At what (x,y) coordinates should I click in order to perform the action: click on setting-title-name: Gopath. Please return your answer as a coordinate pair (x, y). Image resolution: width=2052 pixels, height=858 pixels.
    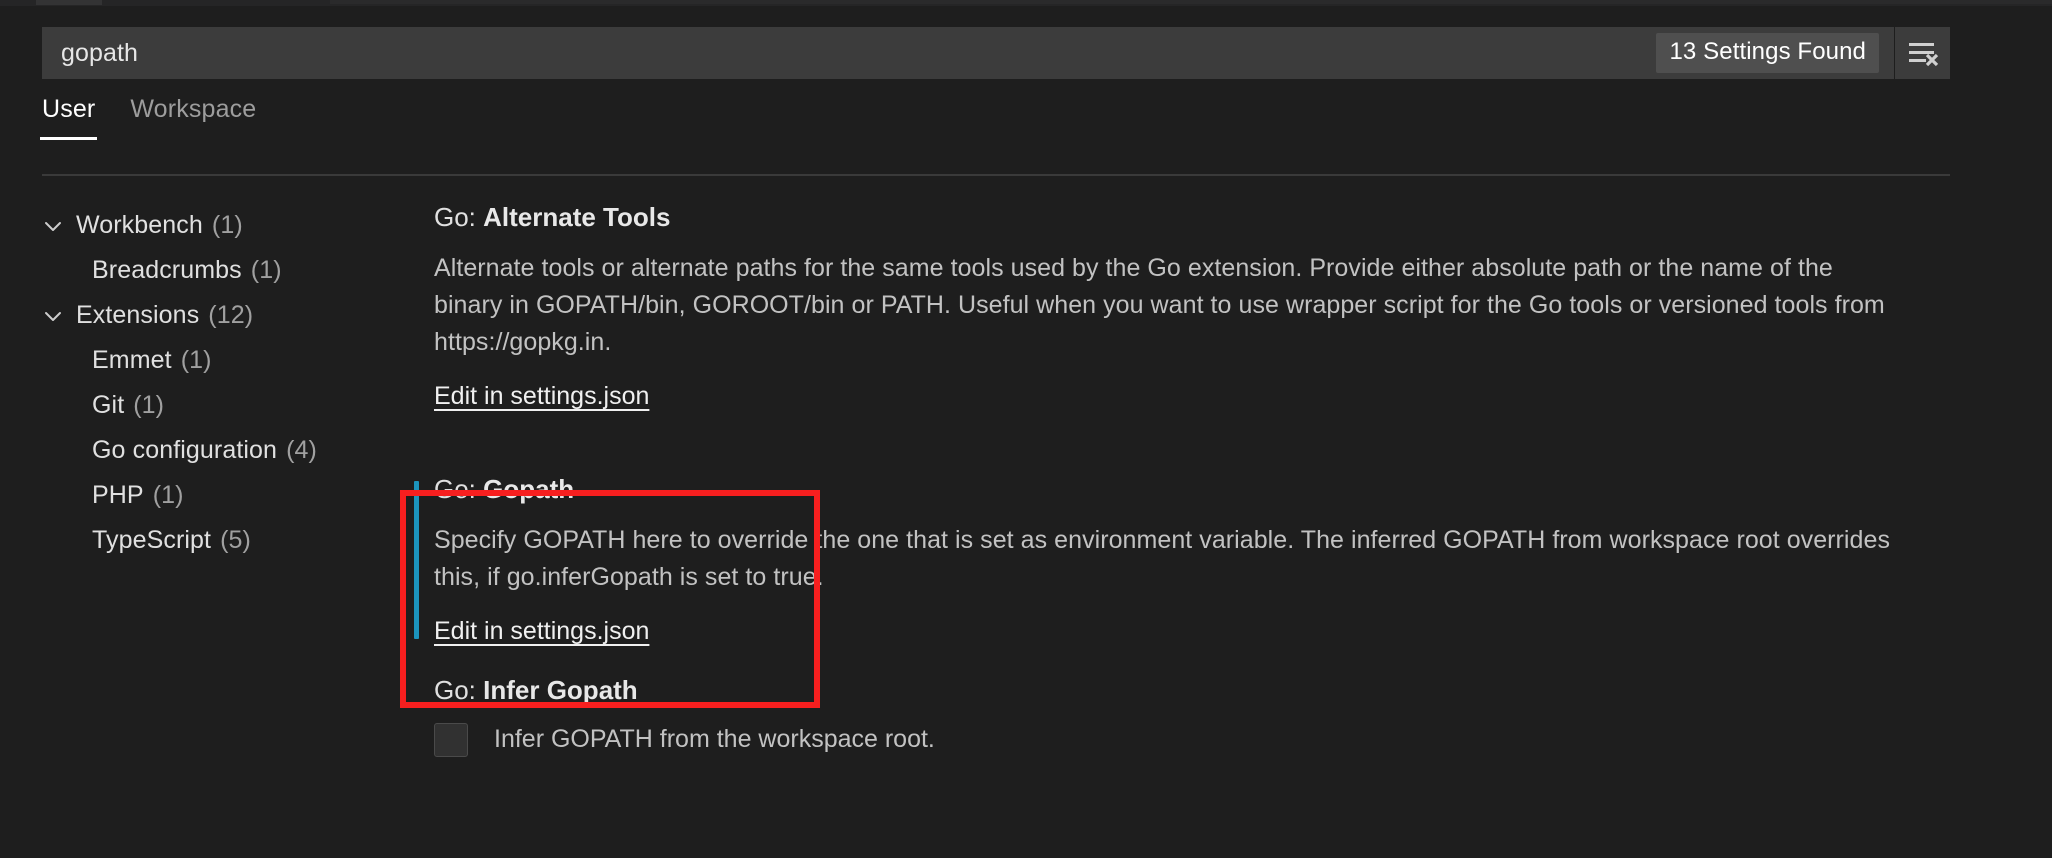
    Looking at the image, I should click on (529, 489).